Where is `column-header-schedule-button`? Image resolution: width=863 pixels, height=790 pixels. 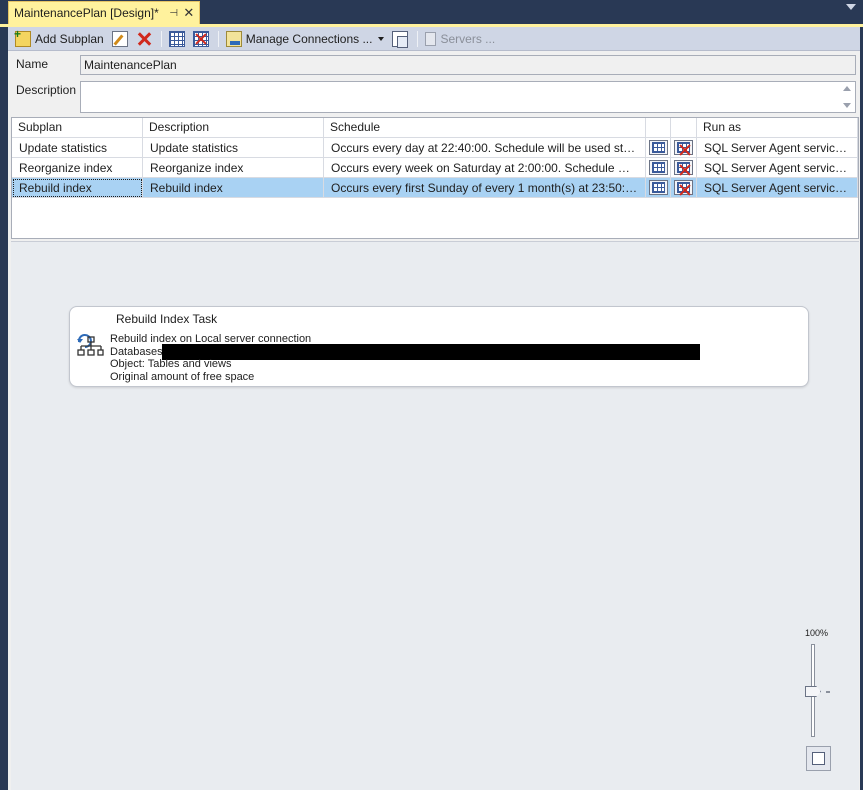
column-header-schedule-button is located at coordinates (658, 128).